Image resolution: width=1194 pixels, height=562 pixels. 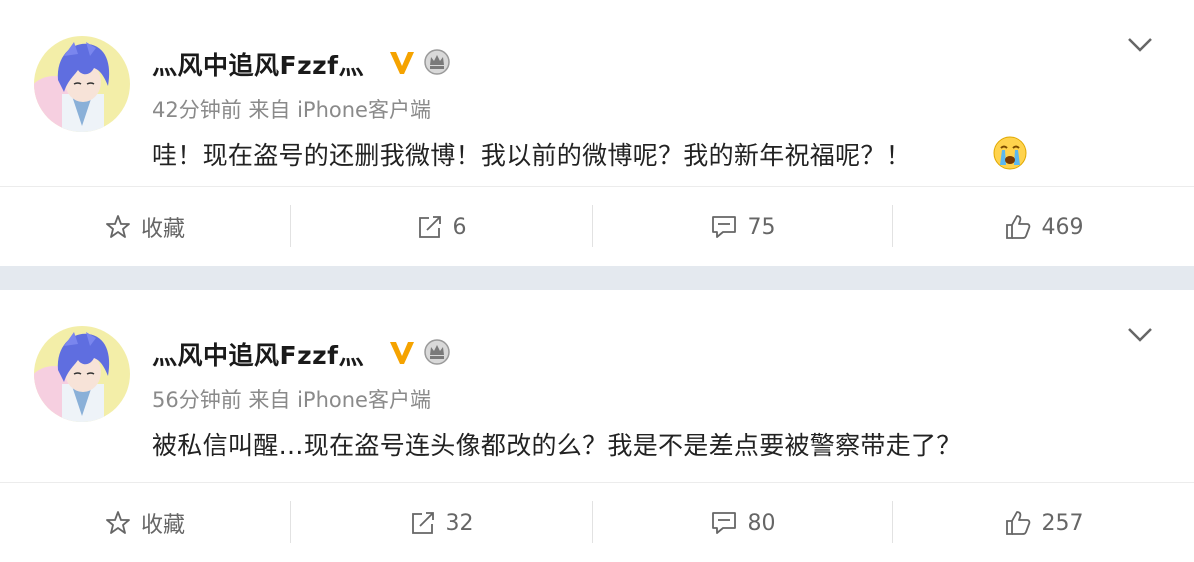 What do you see at coordinates (761, 523) in the screenshot?
I see `comment-count: 80` at bounding box center [761, 523].